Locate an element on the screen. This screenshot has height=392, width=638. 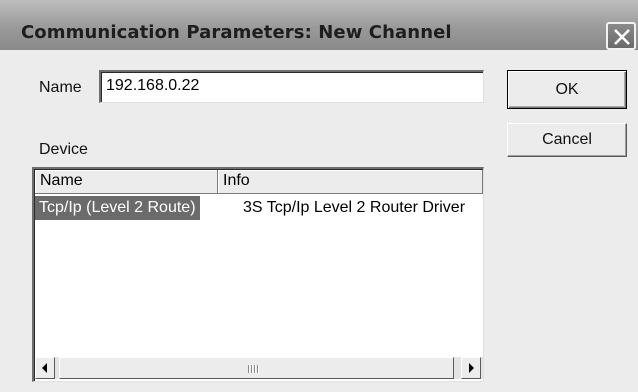
scrollbar-thumb is located at coordinates (256, 368).